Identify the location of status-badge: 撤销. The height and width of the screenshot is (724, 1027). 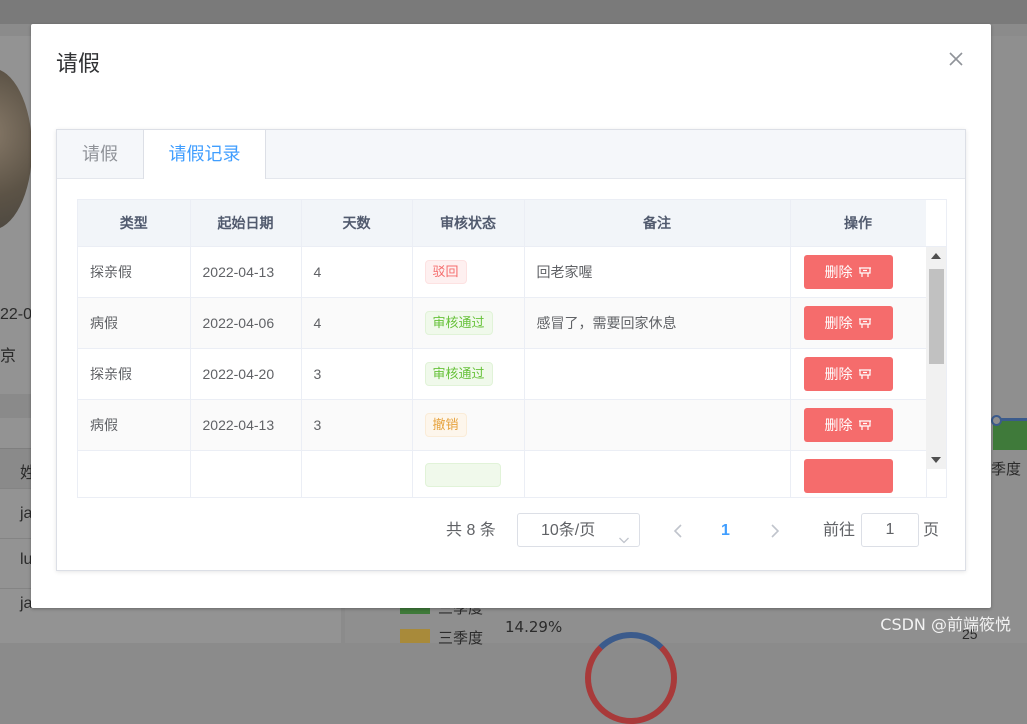
(445, 425).